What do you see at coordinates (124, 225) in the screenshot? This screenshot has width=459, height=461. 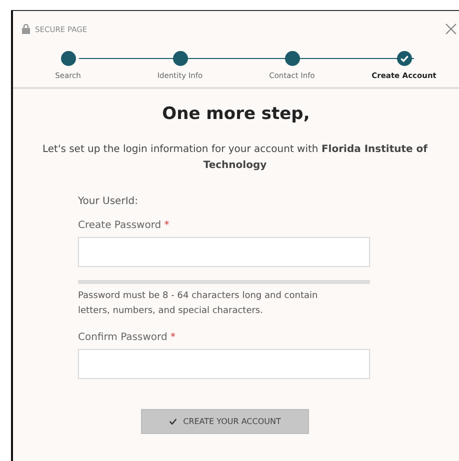 I see `field-label: Create Password *` at bounding box center [124, 225].